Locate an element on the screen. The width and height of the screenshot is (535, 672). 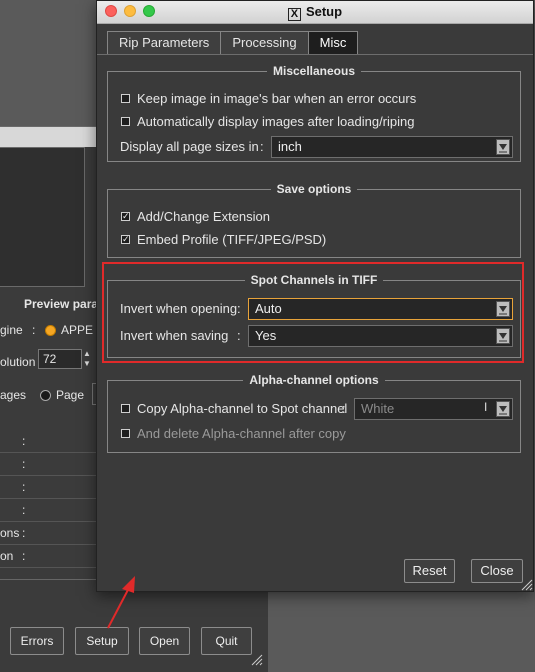
spot-channel-value: White is located at coordinates (378, 408).